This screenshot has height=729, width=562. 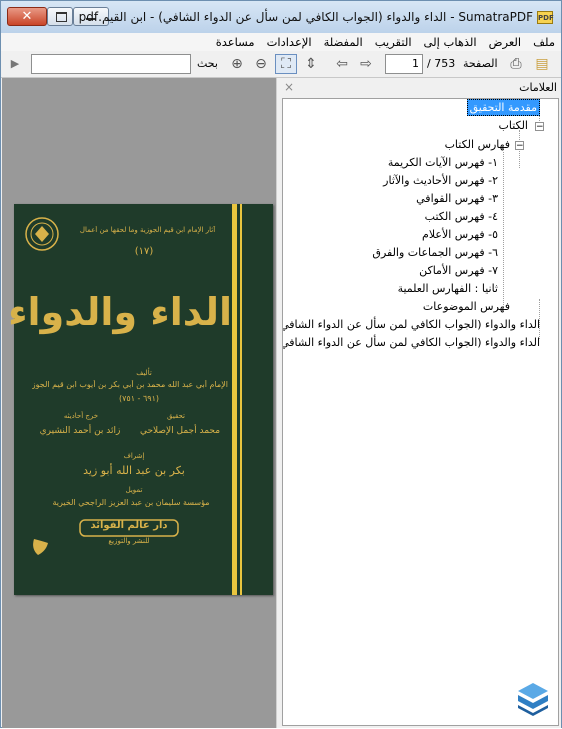 I want to click on cover-editor: محمد أجمل الإصلاحي, so click(x=180, y=431).